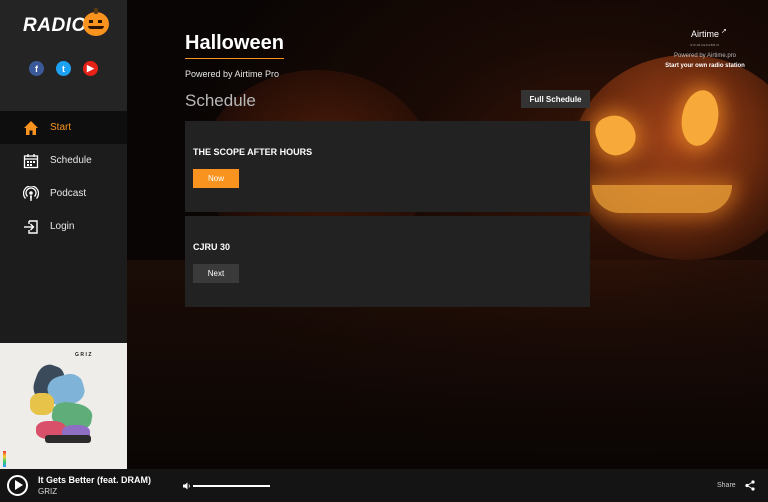  I want to click on play-button, so click(17, 485).